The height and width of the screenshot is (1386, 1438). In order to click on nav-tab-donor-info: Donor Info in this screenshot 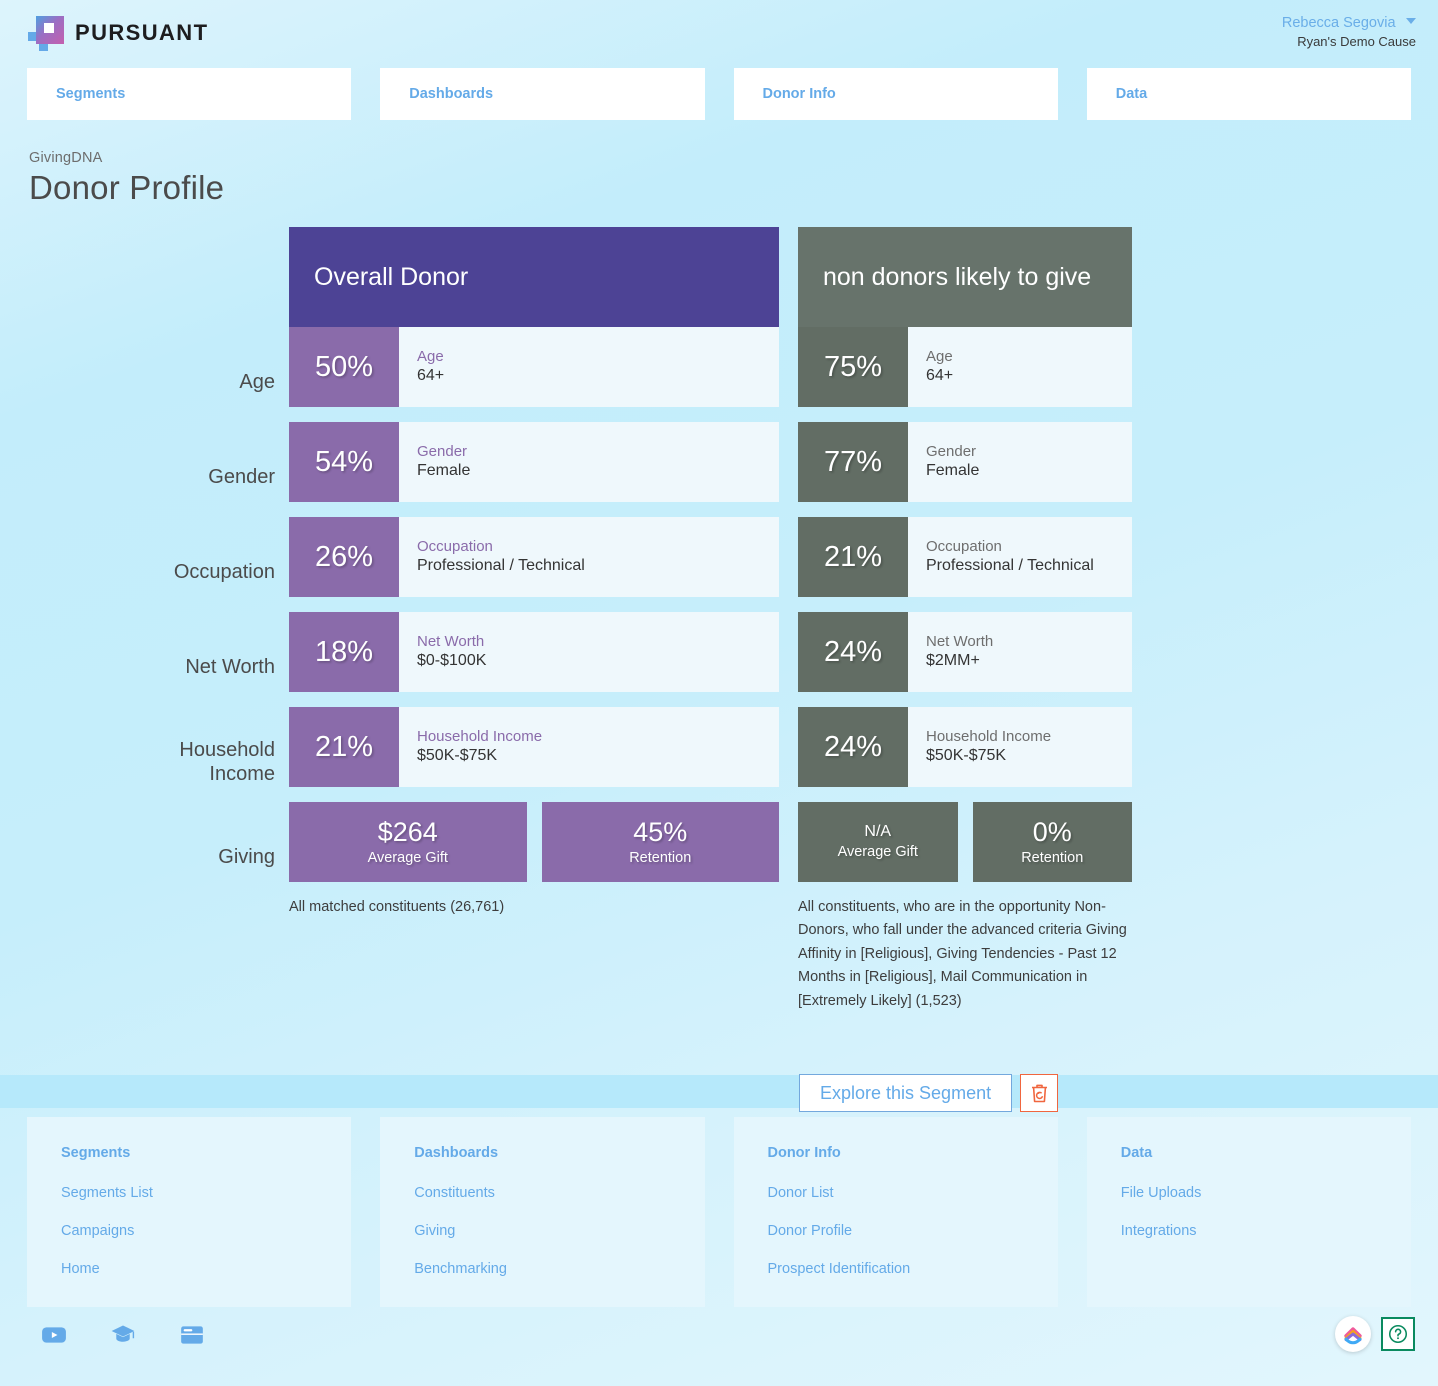, I will do `click(895, 94)`.